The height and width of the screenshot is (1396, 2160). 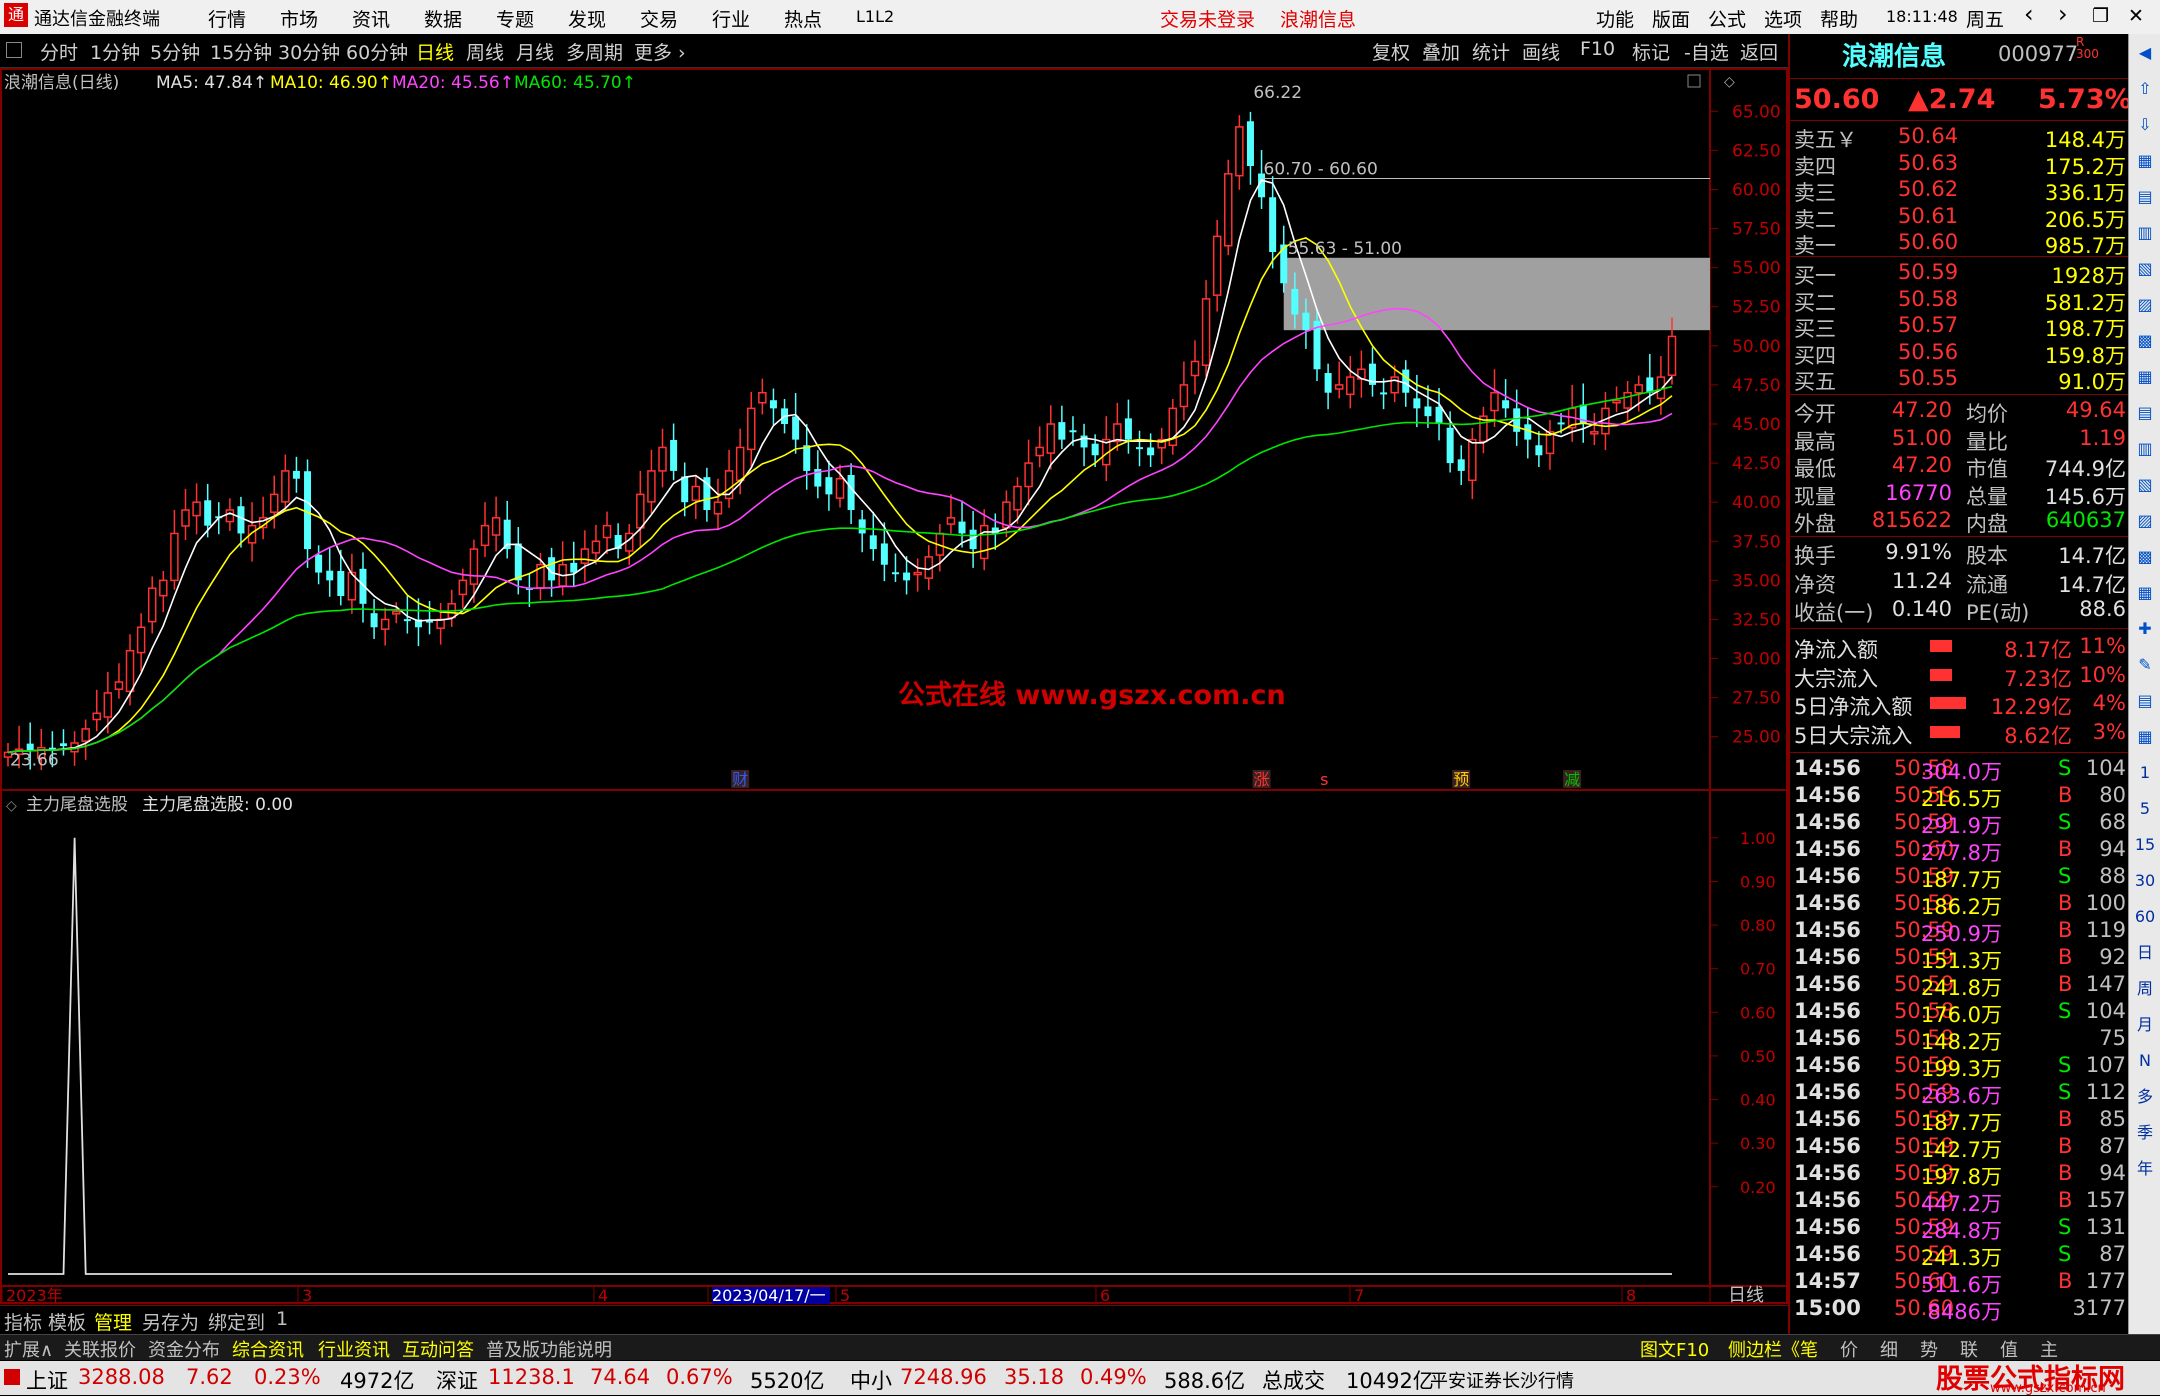 I want to click on menu-shichang: 市场, so click(x=299, y=18).